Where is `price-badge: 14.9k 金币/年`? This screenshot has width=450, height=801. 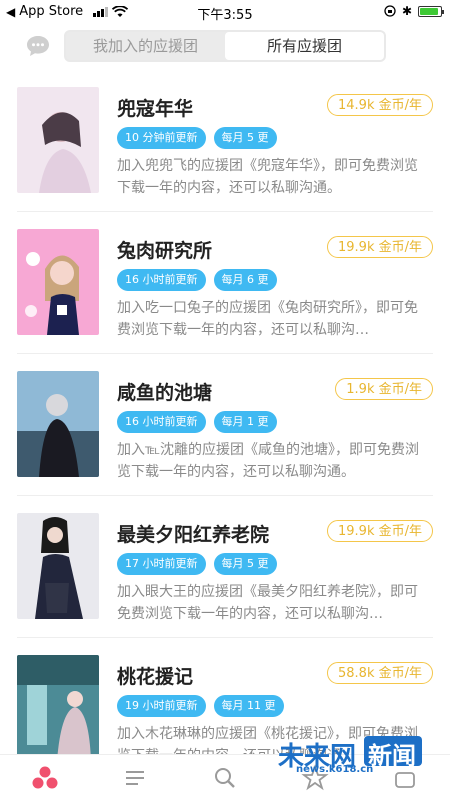 price-badge: 14.9k 金币/年 is located at coordinates (380, 105).